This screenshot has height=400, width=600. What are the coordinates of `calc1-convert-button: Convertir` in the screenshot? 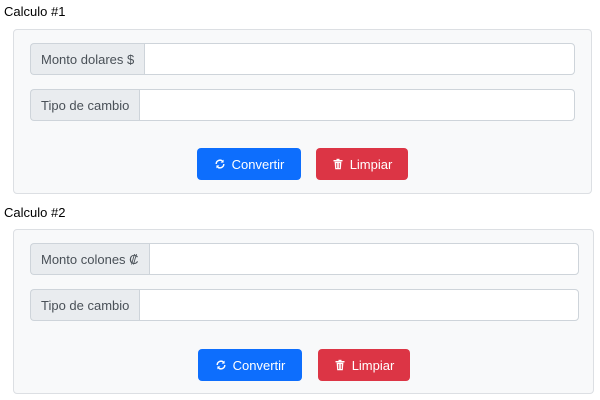 It's located at (249, 164).